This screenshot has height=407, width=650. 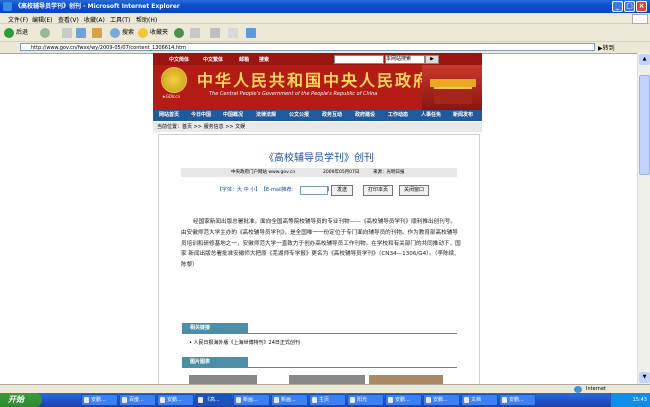 What do you see at coordinates (233, 115) in the screenshot?
I see `nav-overview: 中国概况` at bounding box center [233, 115].